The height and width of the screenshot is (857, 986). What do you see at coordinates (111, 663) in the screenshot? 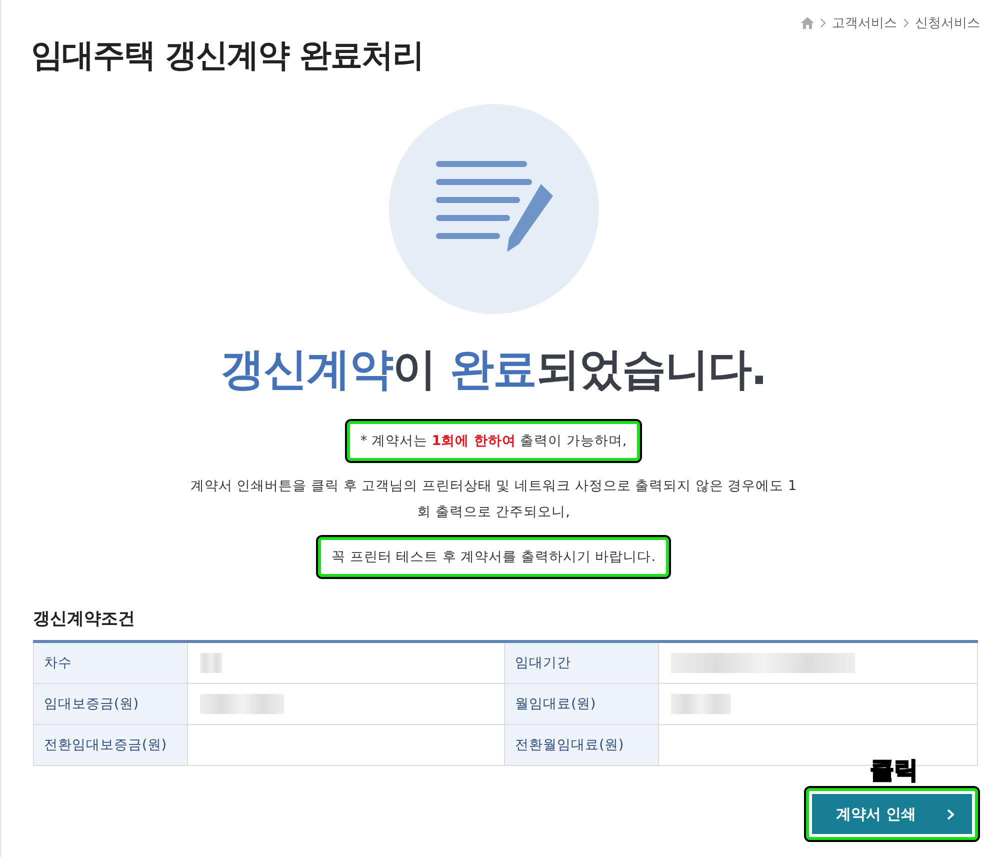
I see `row-label: 차수` at bounding box center [111, 663].